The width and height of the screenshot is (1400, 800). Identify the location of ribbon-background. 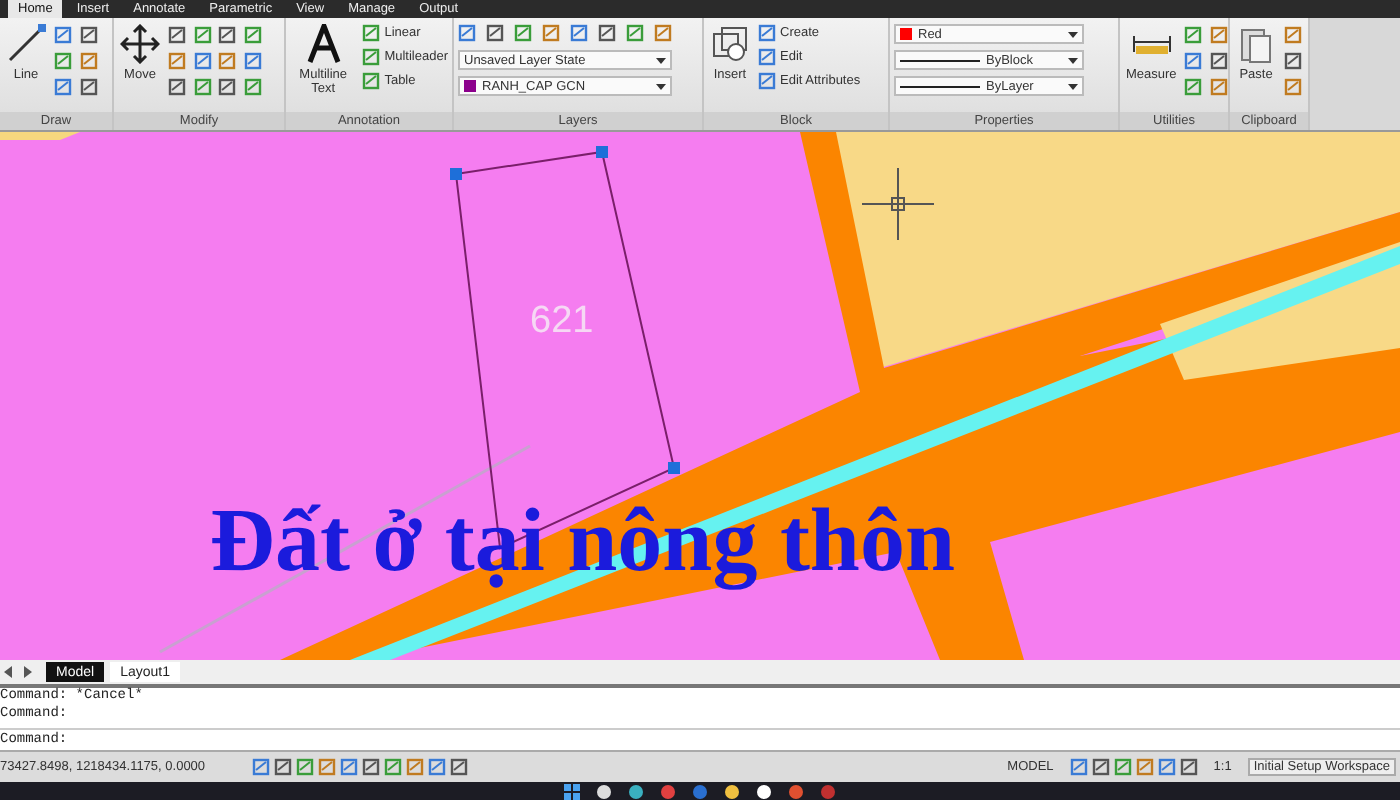
(1355, 74).